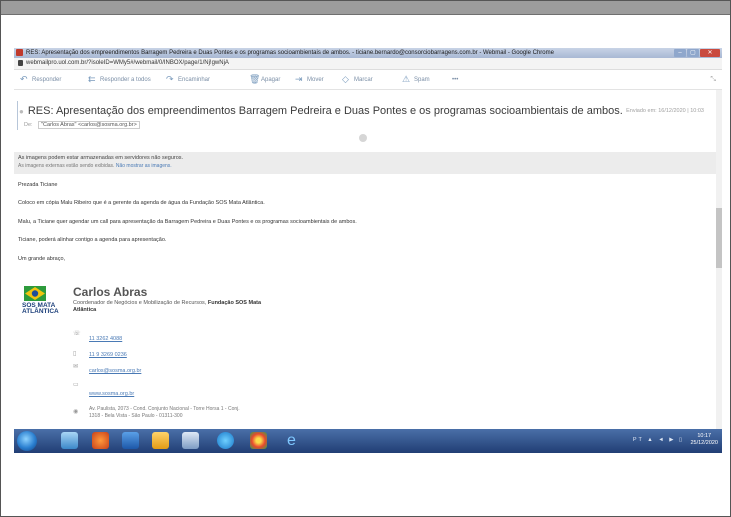 The height and width of the screenshot is (517, 731). What do you see at coordinates (345, 79) in the screenshot?
I see `tag-icon: ◇` at bounding box center [345, 79].